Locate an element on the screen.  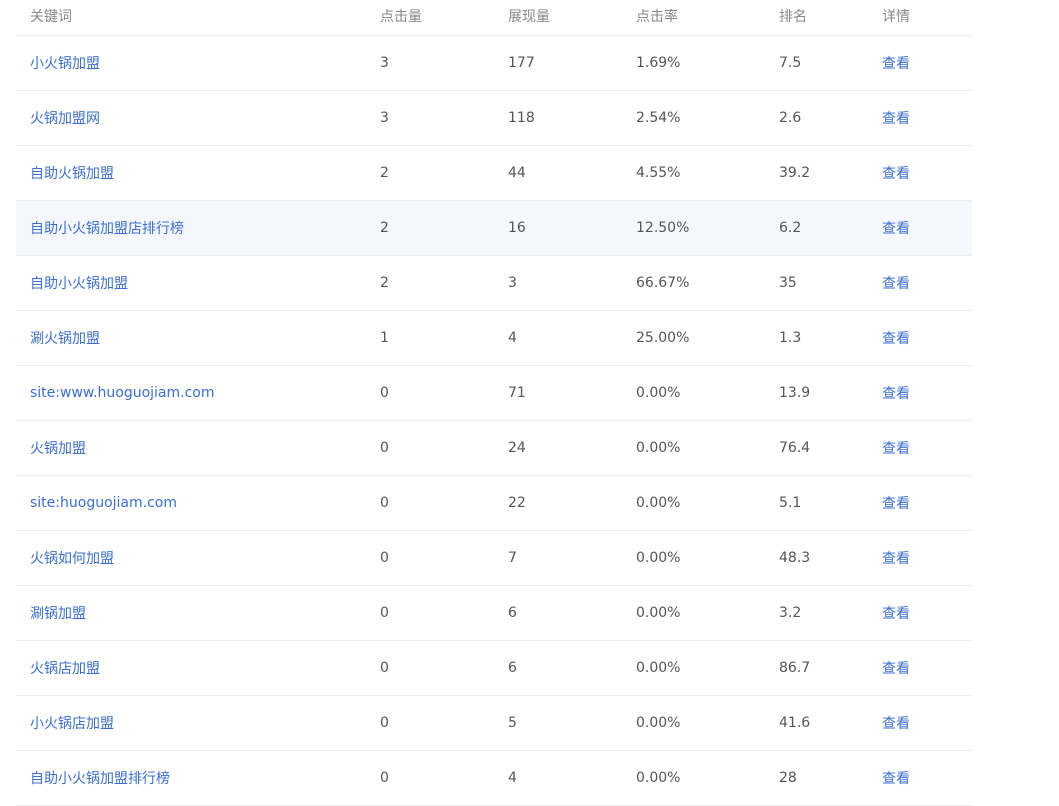
header-keyword: 关键词 is located at coordinates (51, 17).